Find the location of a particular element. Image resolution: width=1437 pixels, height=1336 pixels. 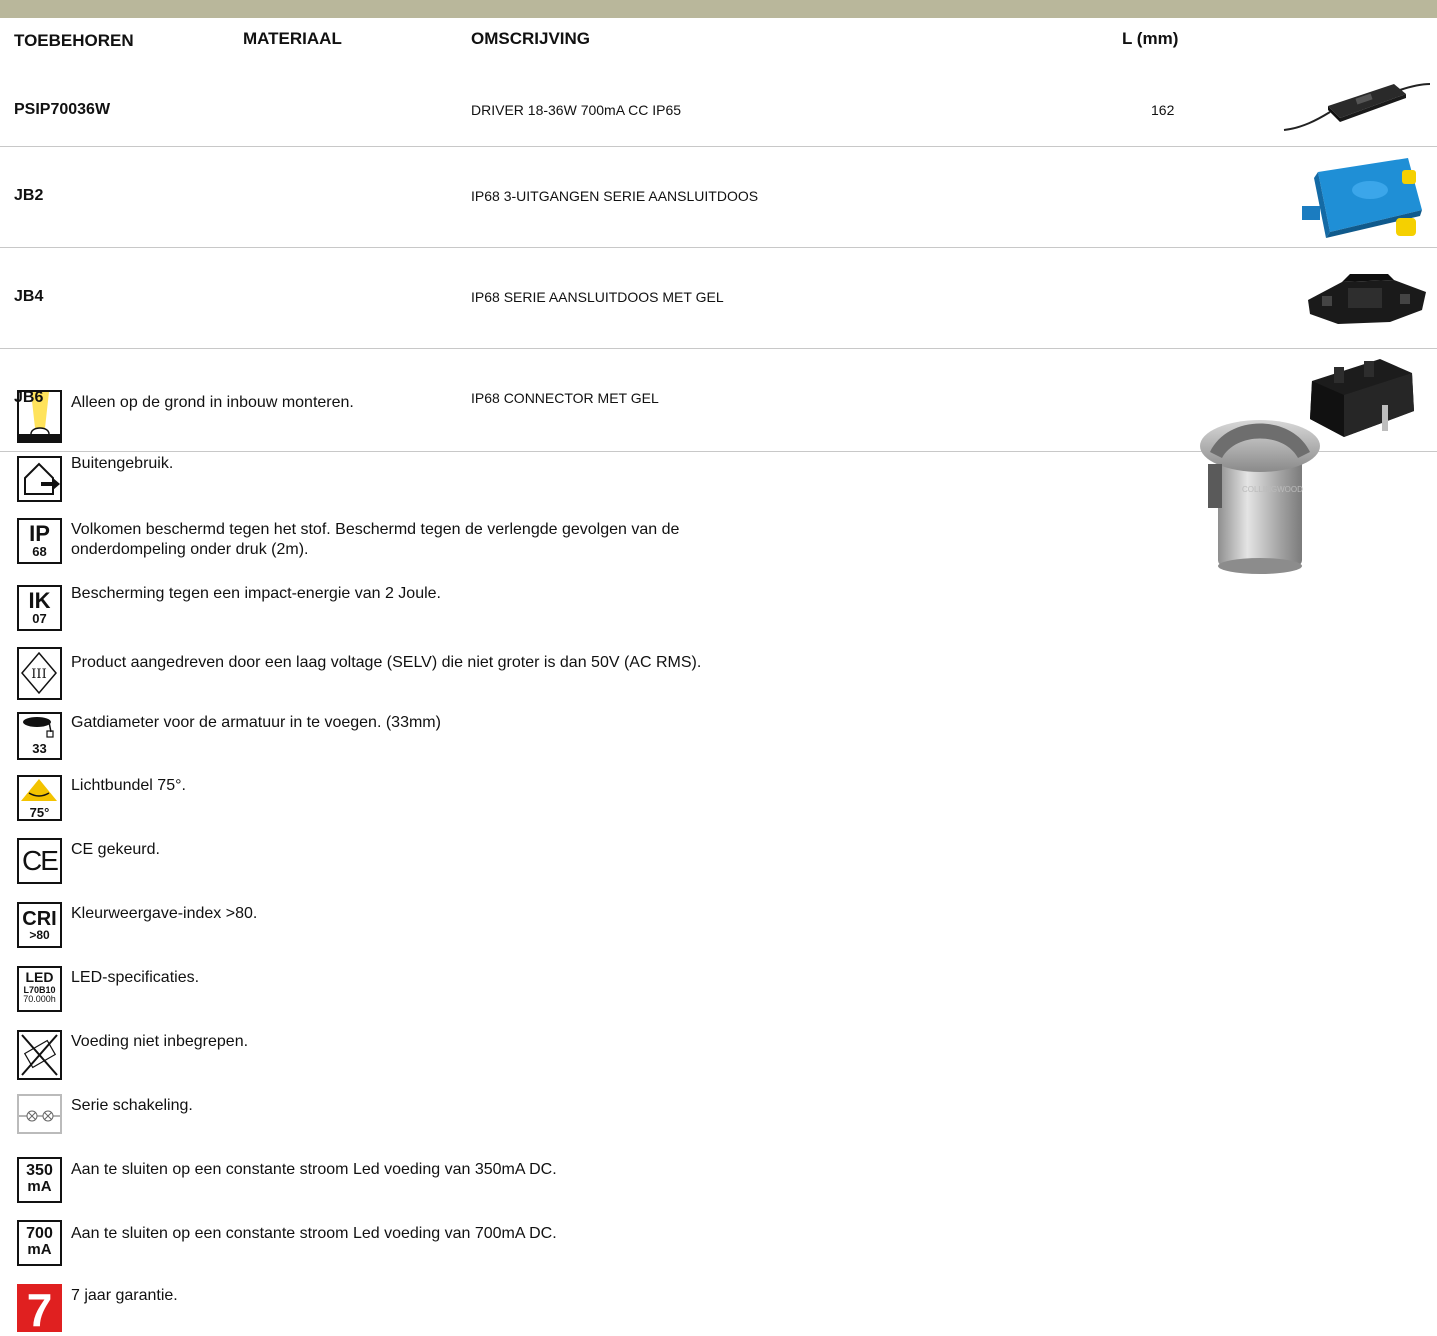

accessory-length: 162 is located at coordinates (1163, 110).